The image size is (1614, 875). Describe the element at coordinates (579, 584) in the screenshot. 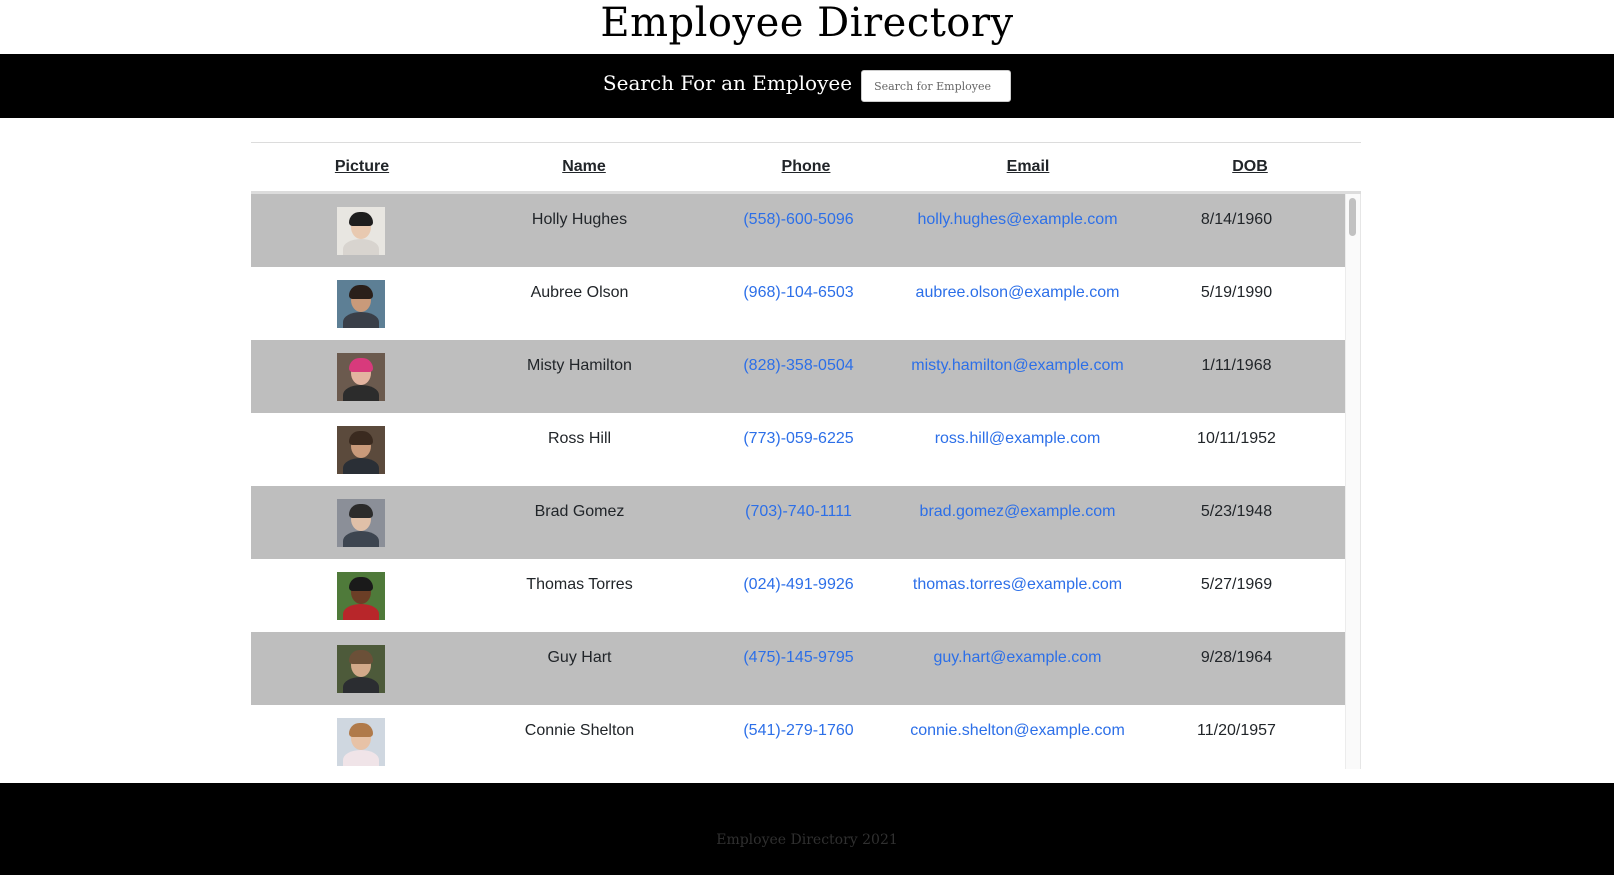

I see `name-cell: Thomas Torres` at that location.